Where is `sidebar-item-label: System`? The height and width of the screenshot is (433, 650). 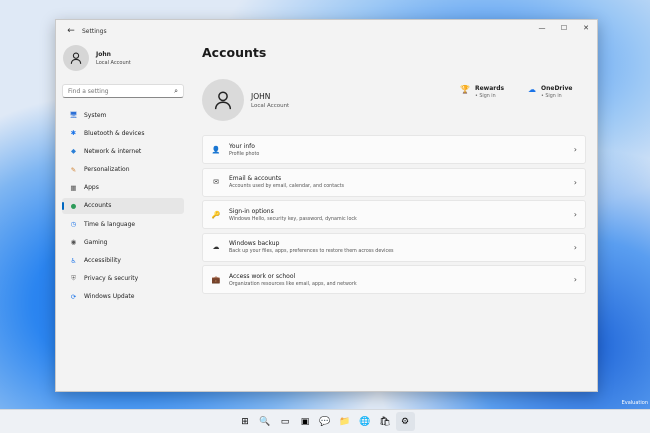
sidebar-item-label: System is located at coordinates (95, 115).